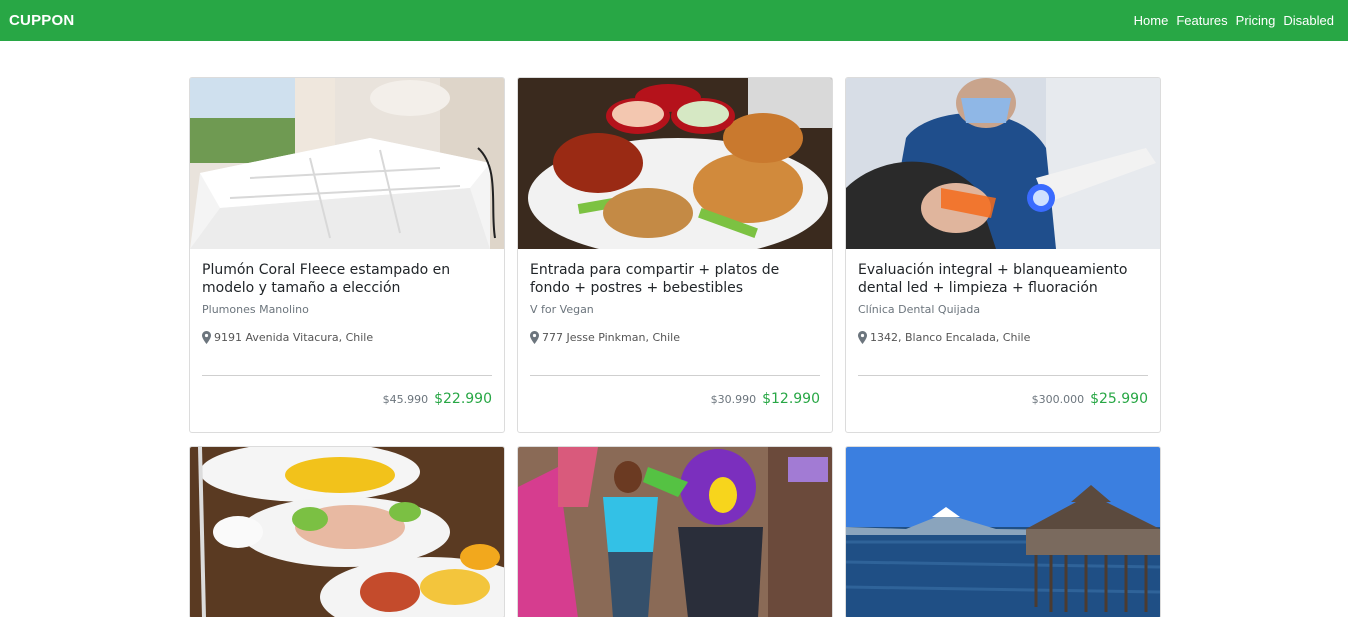  Describe the element at coordinates (463, 399) in the screenshot. I see `new-price: $22.990` at that location.